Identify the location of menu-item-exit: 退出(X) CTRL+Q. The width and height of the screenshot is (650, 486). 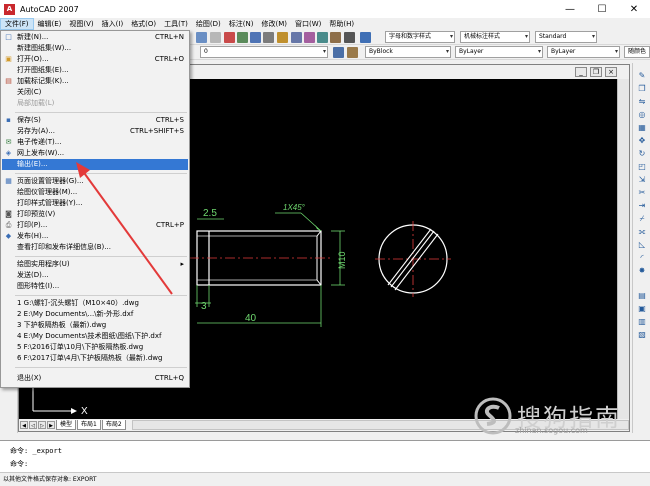
(95, 378).